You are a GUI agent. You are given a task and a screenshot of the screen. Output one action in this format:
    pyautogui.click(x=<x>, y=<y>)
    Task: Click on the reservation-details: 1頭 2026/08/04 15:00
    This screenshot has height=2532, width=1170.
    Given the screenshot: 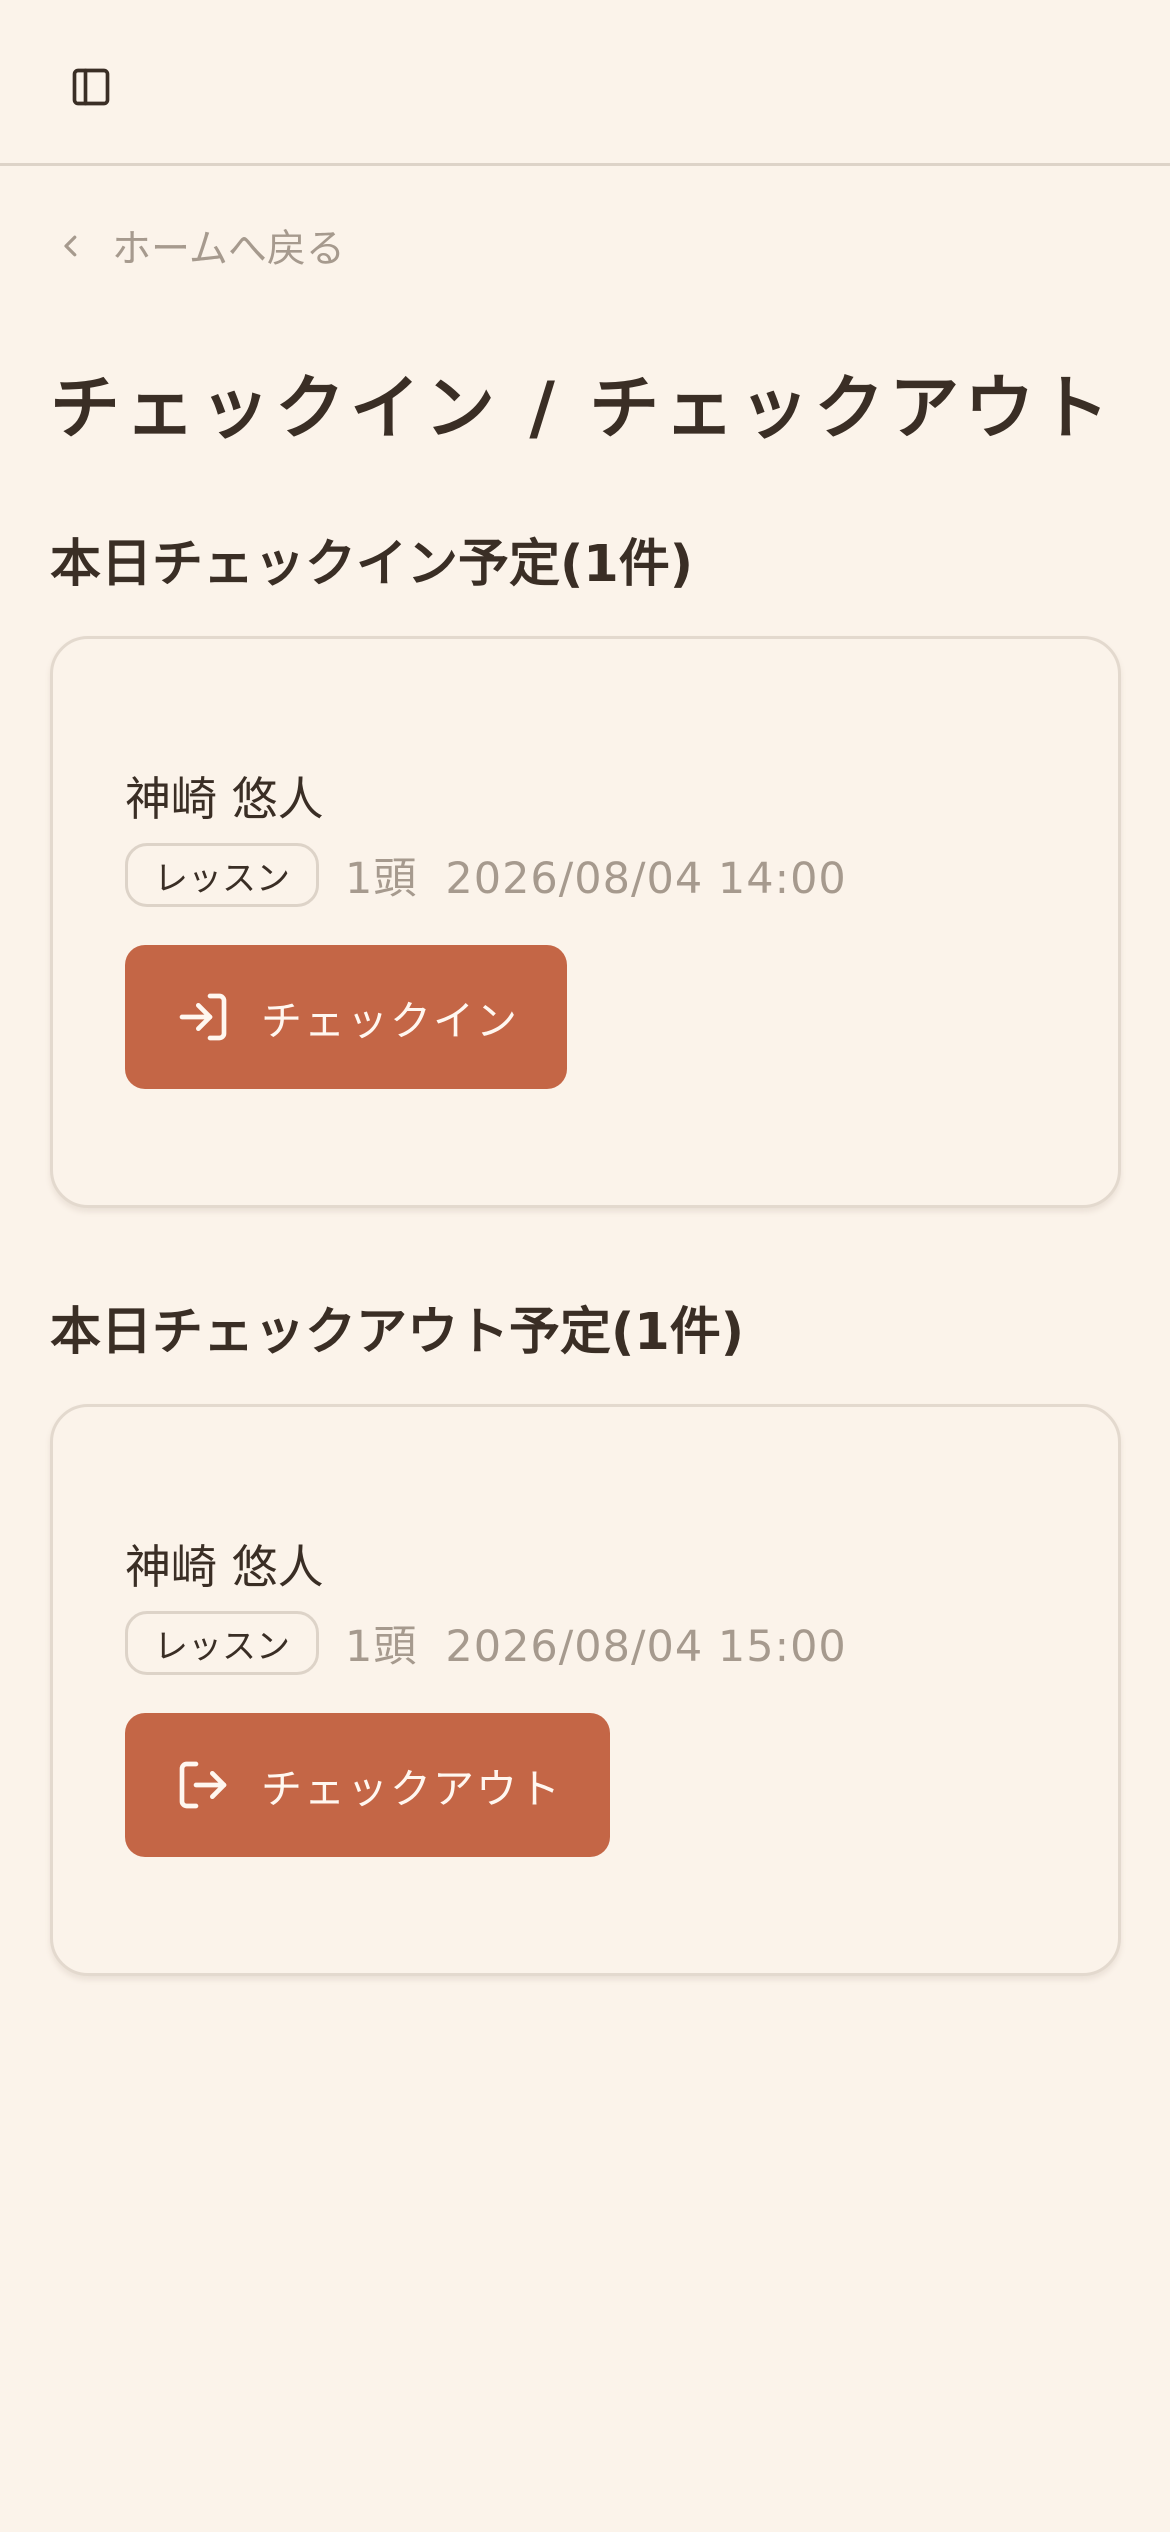 What is the action you would take?
    pyautogui.click(x=596, y=1643)
    